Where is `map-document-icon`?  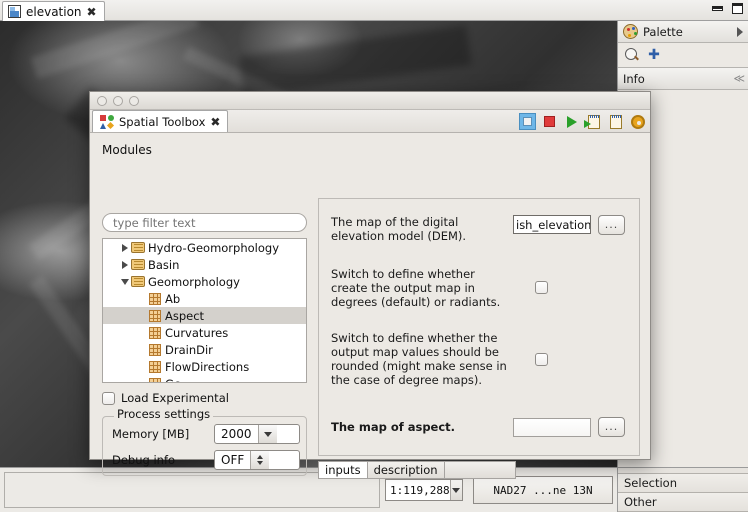
map-document-icon is located at coordinates (14, 11).